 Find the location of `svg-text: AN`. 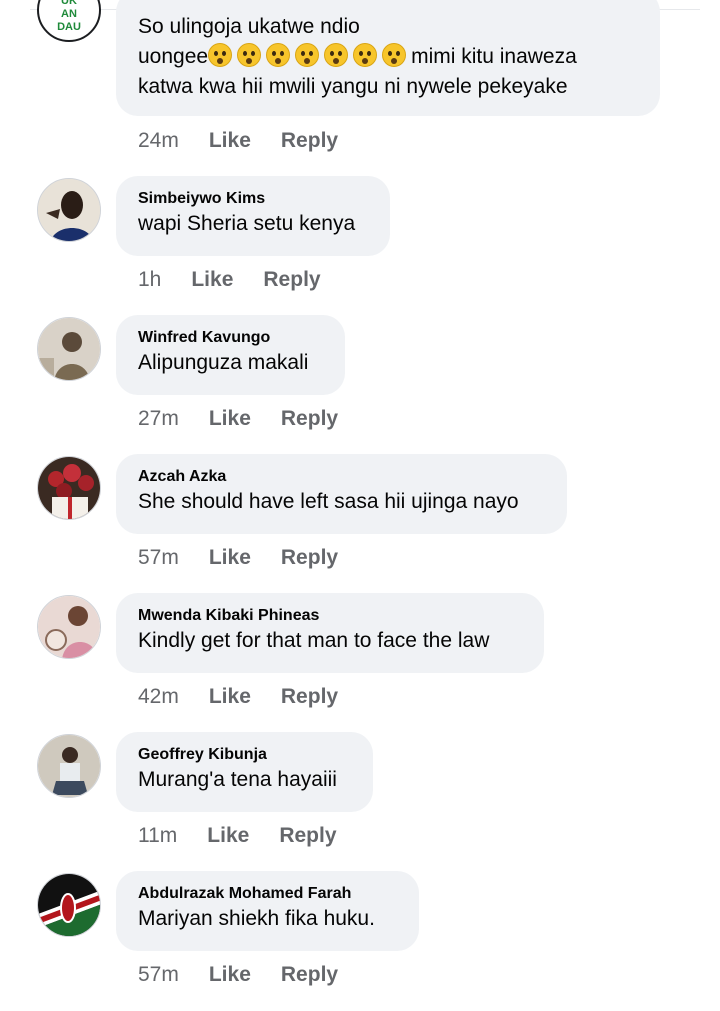

svg-text: AN is located at coordinates (69, 14).